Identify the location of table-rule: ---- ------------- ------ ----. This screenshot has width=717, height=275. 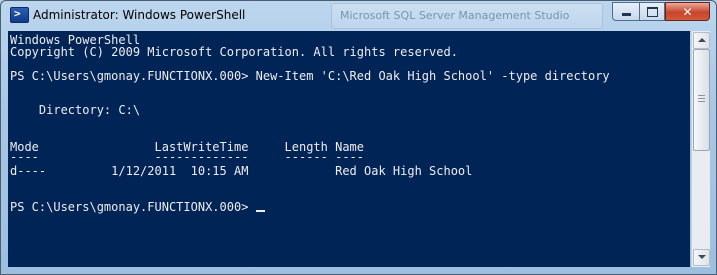
(187, 157).